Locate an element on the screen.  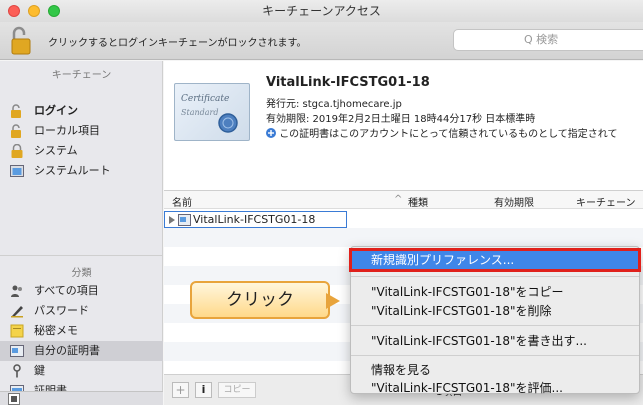
sidebar-item-local-items: ローカル項目 is located at coordinates (81, 131).